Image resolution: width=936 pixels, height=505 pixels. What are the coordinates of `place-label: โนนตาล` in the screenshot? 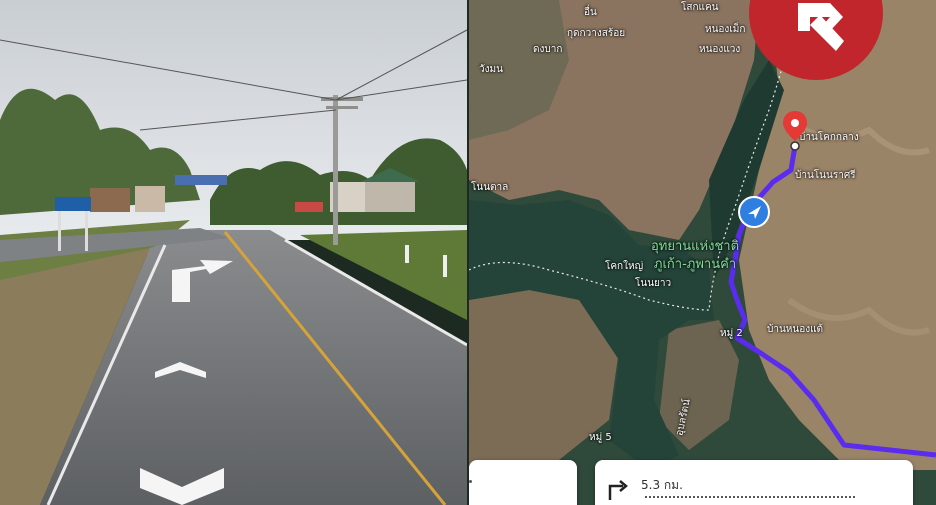 It's located at (490, 187).